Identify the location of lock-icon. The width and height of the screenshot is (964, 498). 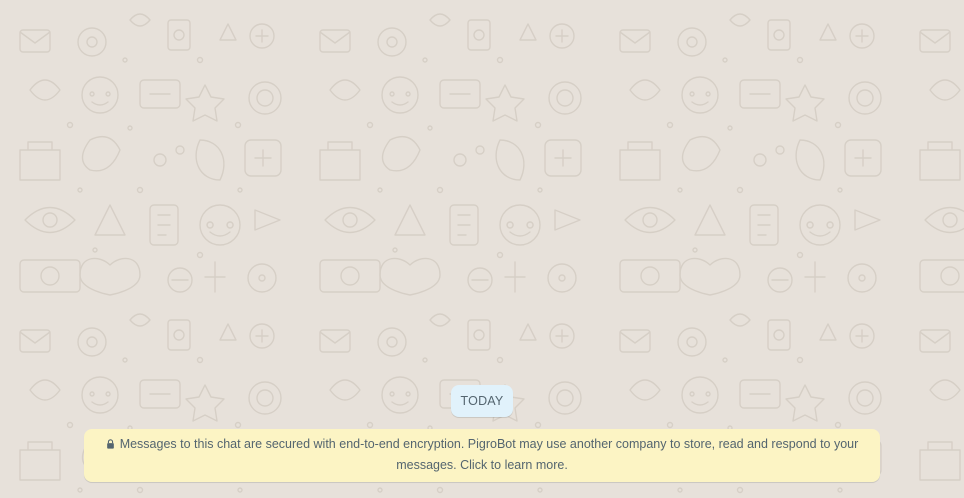
(110, 444).